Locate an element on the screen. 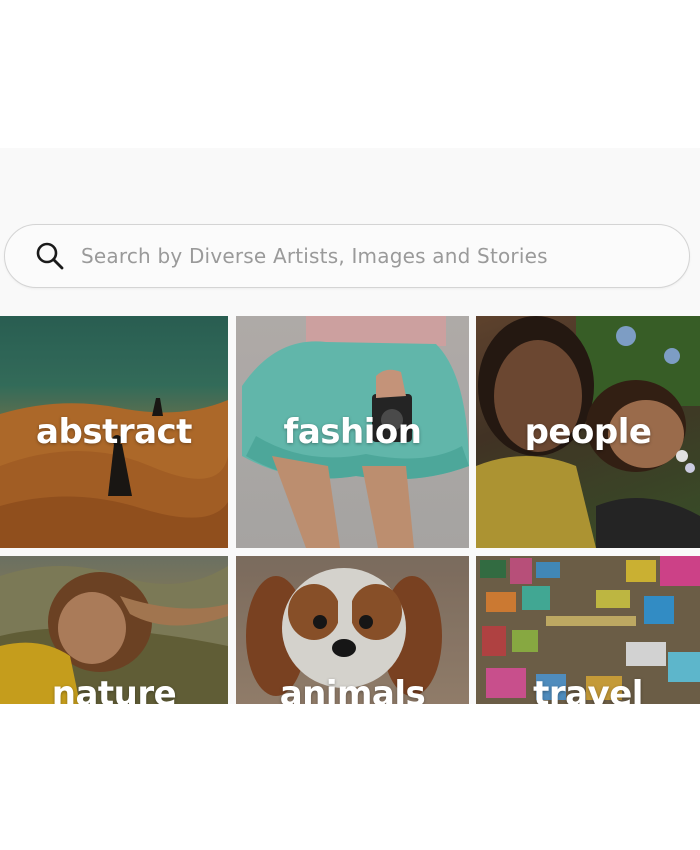  category-tile-people: people is located at coordinates (588, 432).